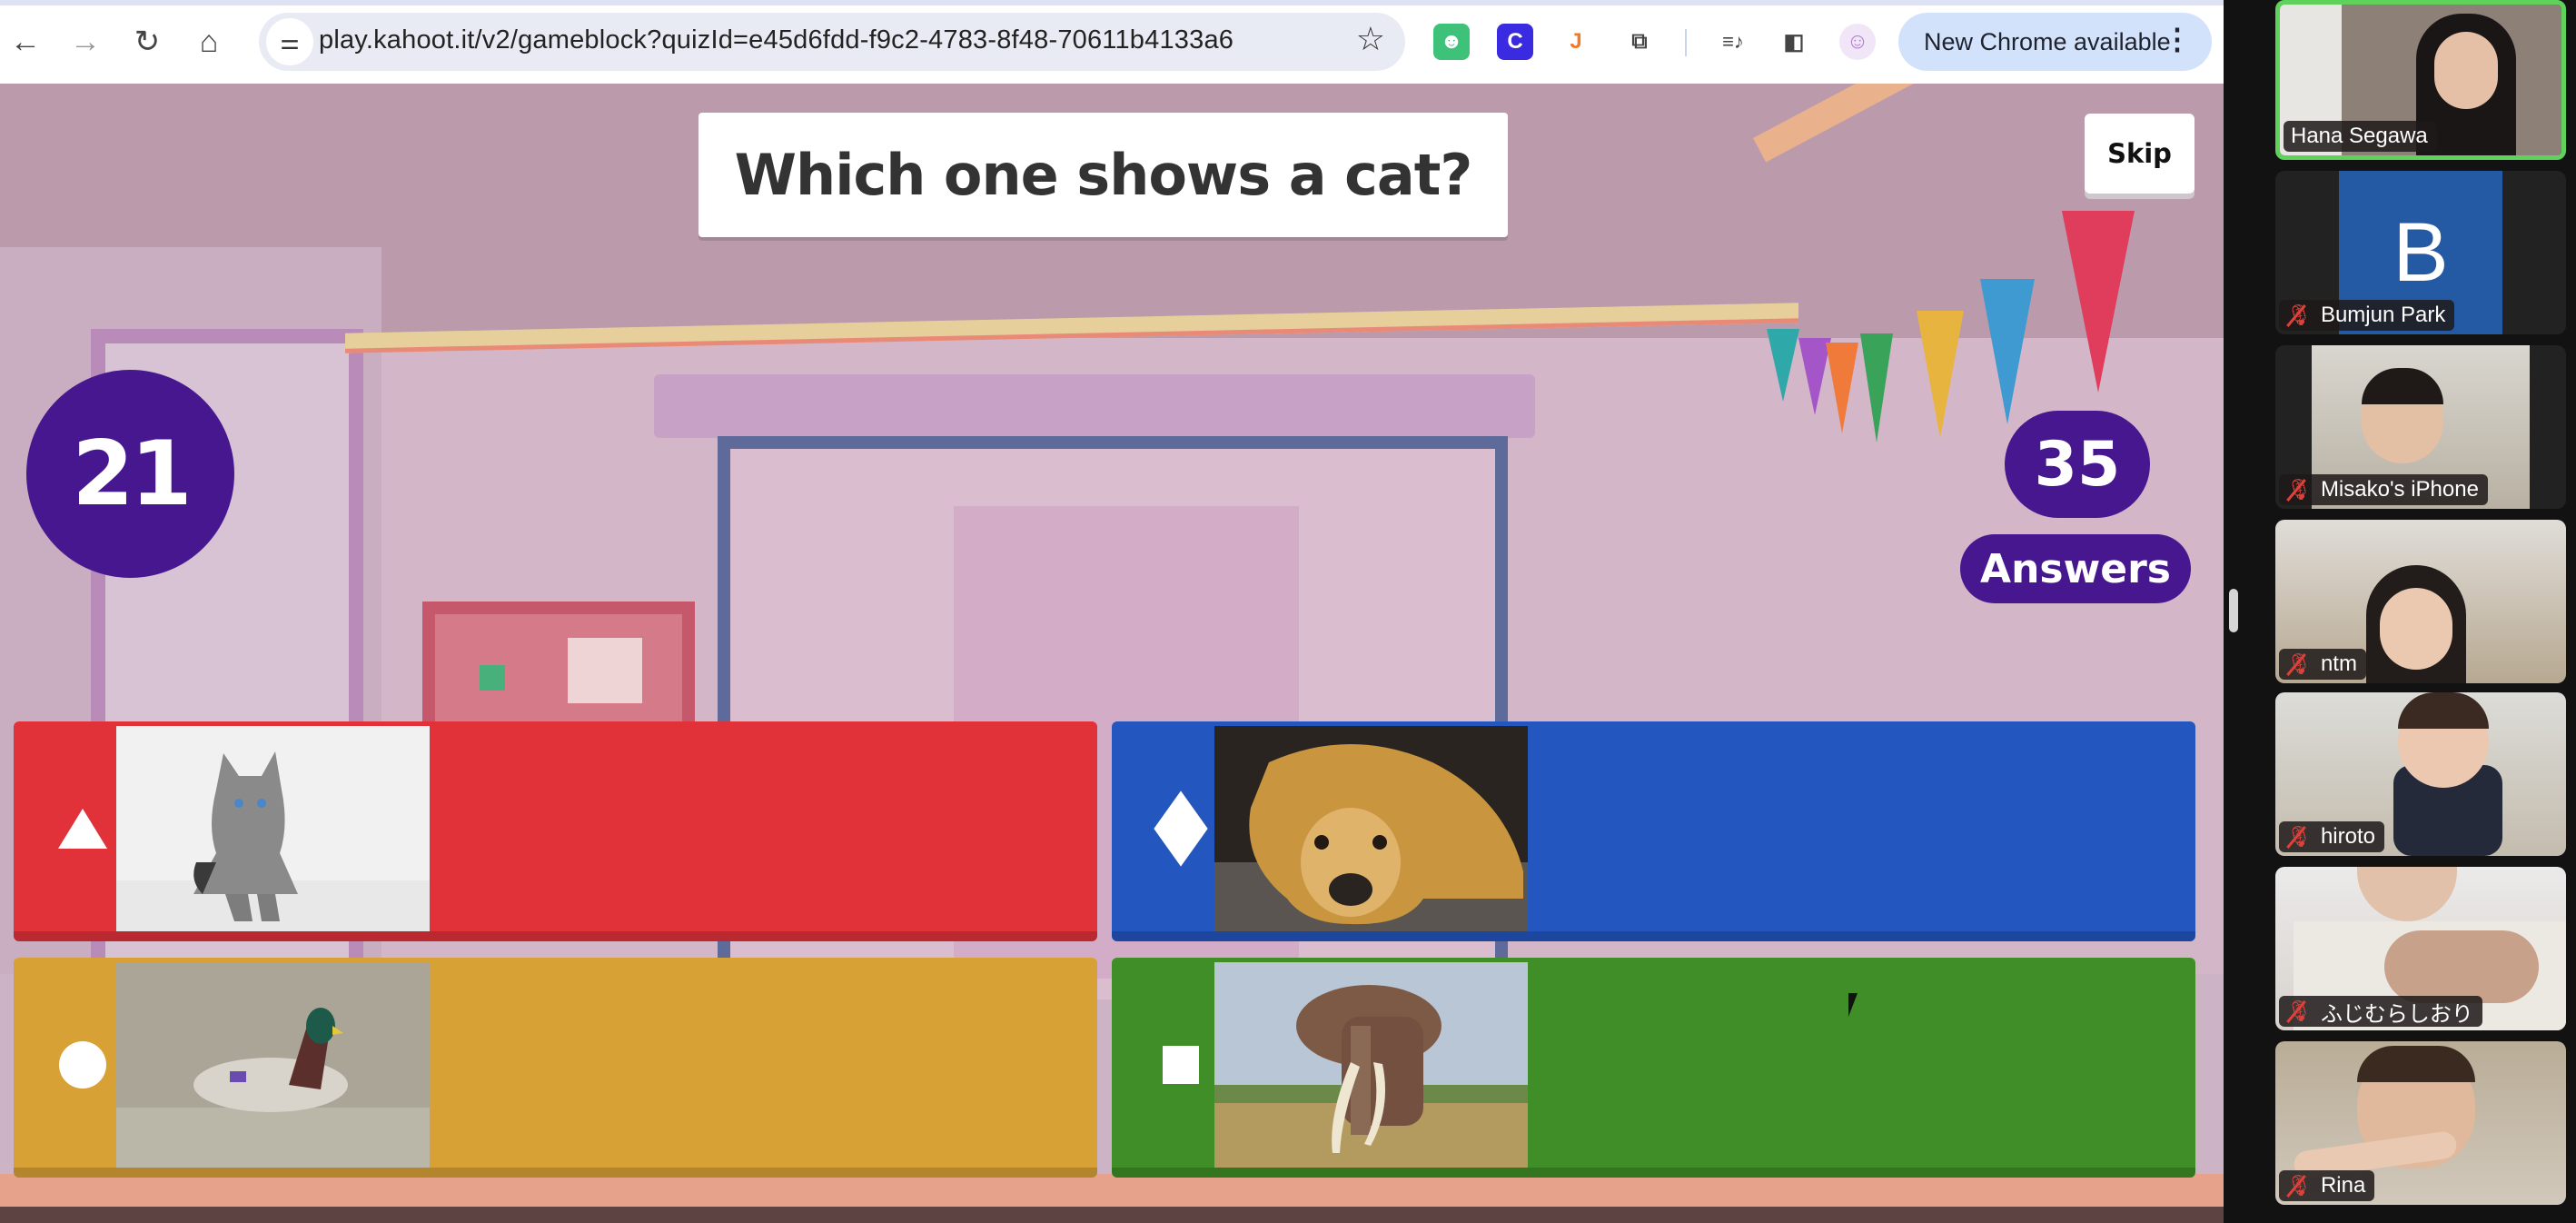 Image resolution: width=2576 pixels, height=1223 pixels. What do you see at coordinates (1451, 42) in the screenshot?
I see `grammarly-extension-icon: ☻` at bounding box center [1451, 42].